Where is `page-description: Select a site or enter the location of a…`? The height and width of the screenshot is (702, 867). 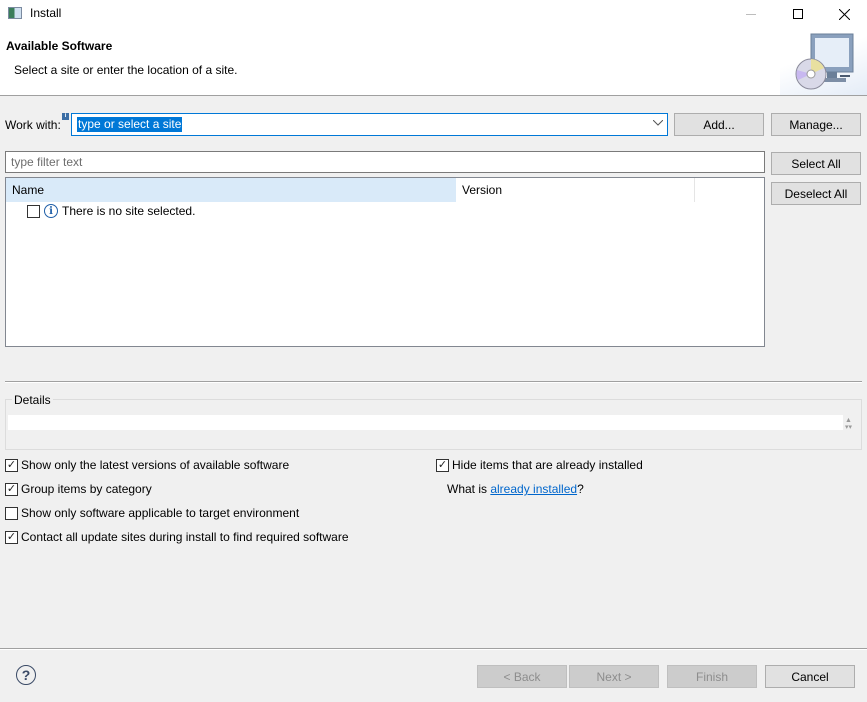
page-description: Select a site or enter the location of a… is located at coordinates (126, 70).